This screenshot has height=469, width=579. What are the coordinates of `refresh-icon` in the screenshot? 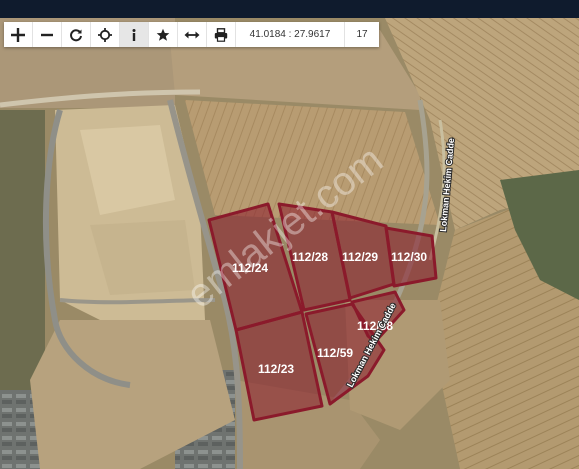 It's located at (76, 34).